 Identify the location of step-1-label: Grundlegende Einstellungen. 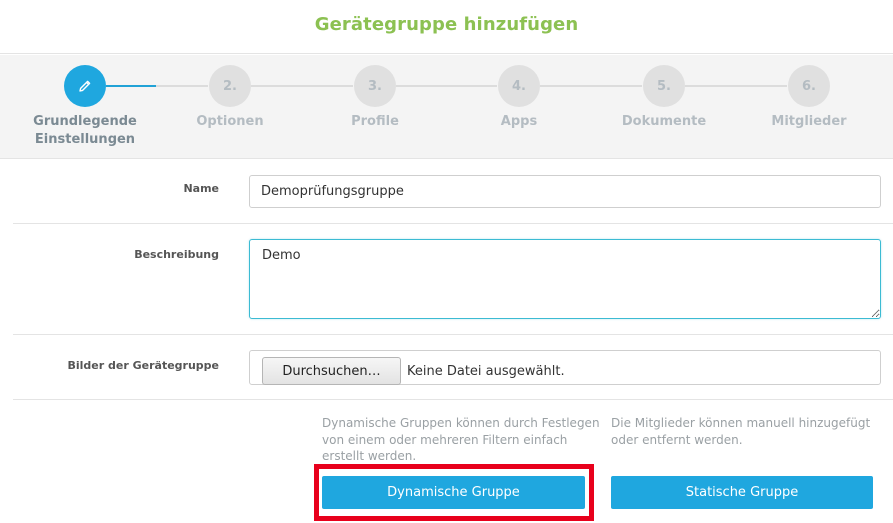
(85, 131).